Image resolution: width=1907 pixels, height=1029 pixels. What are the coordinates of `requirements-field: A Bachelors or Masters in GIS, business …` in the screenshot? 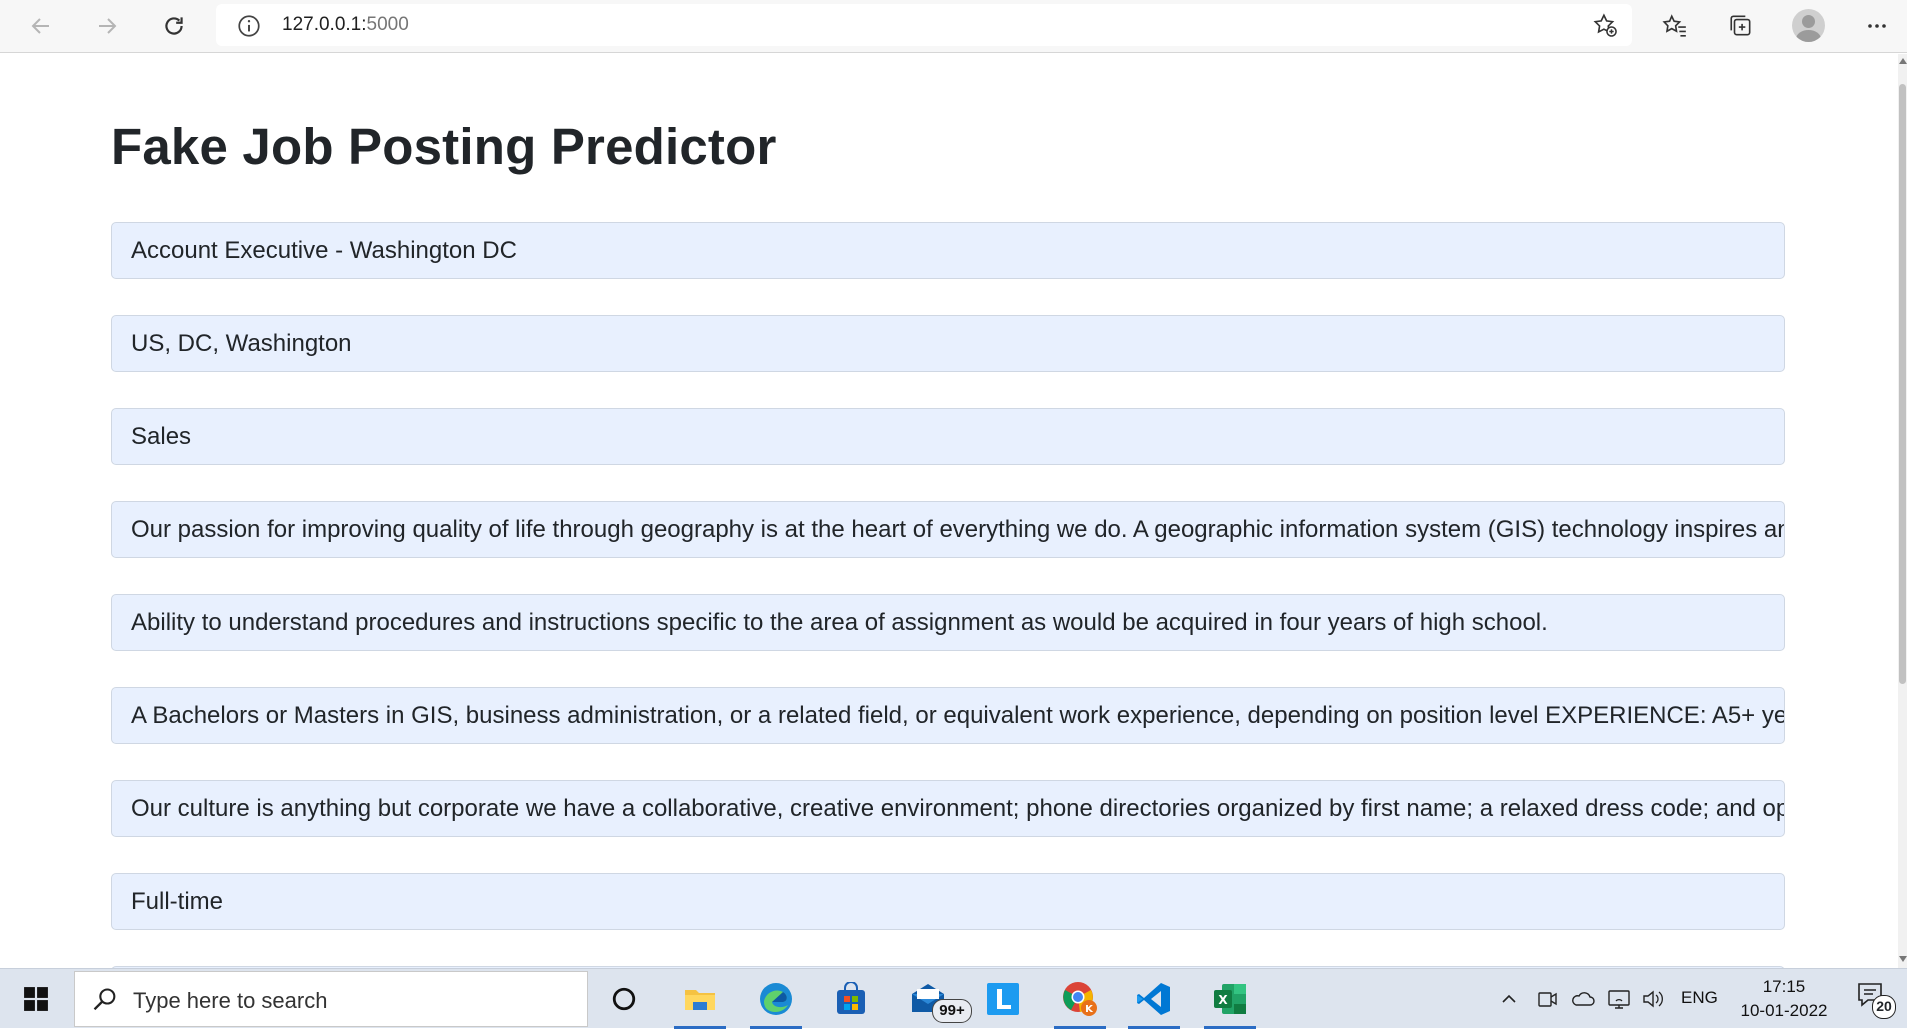 It's located at (948, 715).